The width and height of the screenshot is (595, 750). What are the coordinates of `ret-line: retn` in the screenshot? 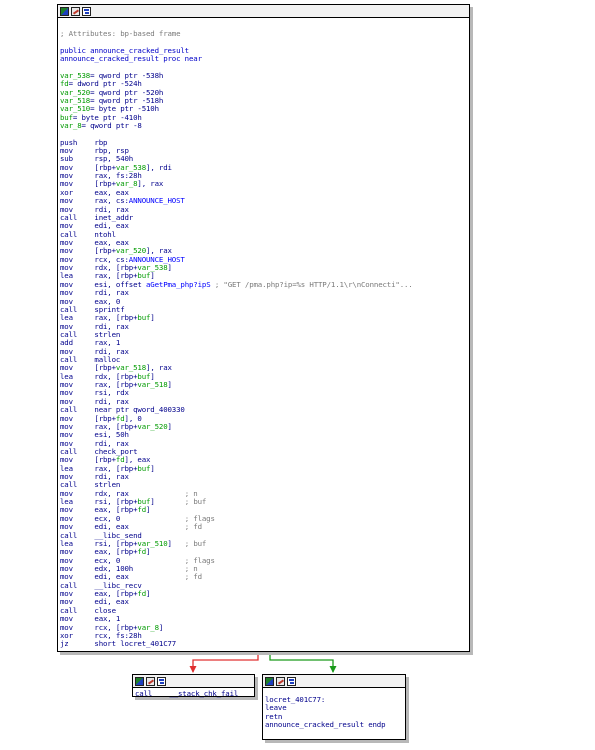 It's located at (334, 717).